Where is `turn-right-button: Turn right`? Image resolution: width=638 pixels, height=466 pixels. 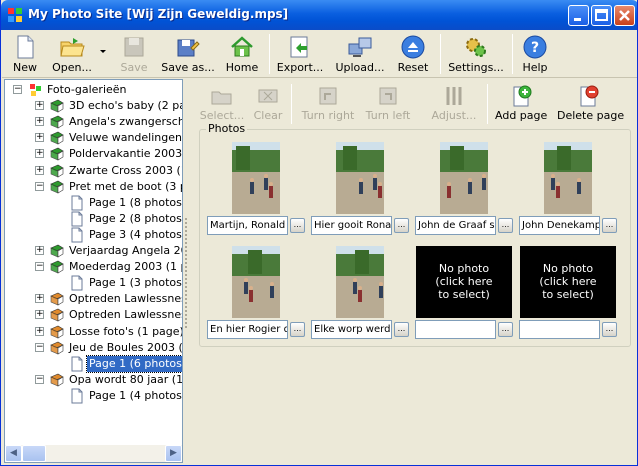 turn-right-button: Turn right is located at coordinates (328, 104).